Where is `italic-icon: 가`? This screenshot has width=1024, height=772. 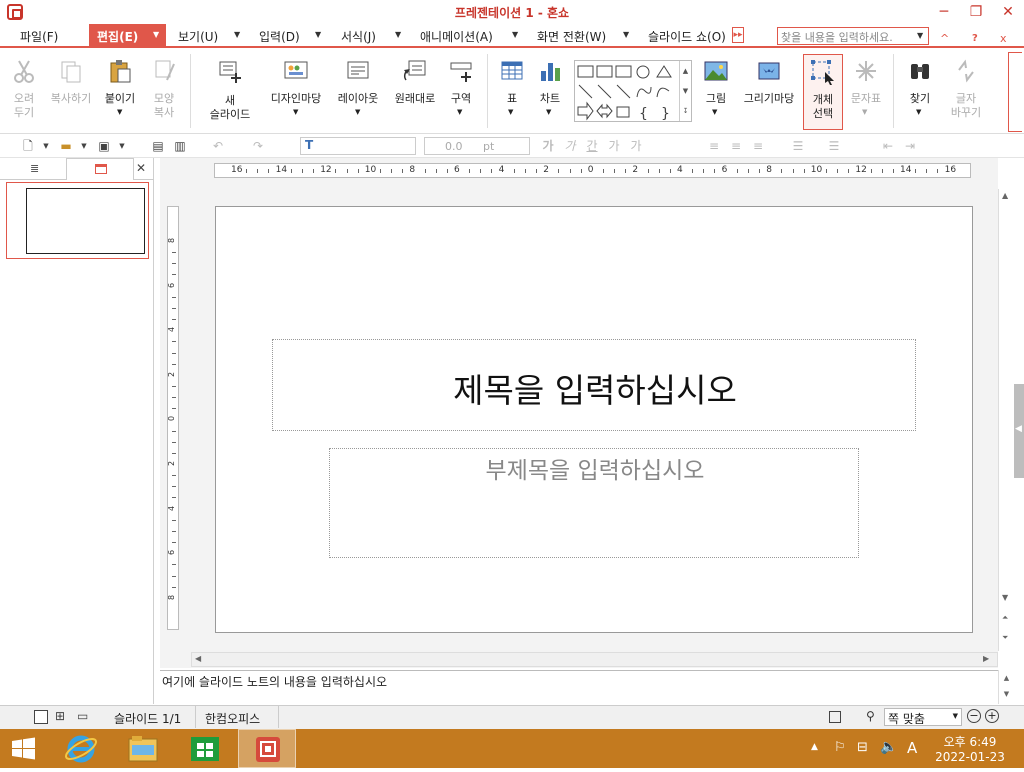 italic-icon: 가 is located at coordinates (570, 146).